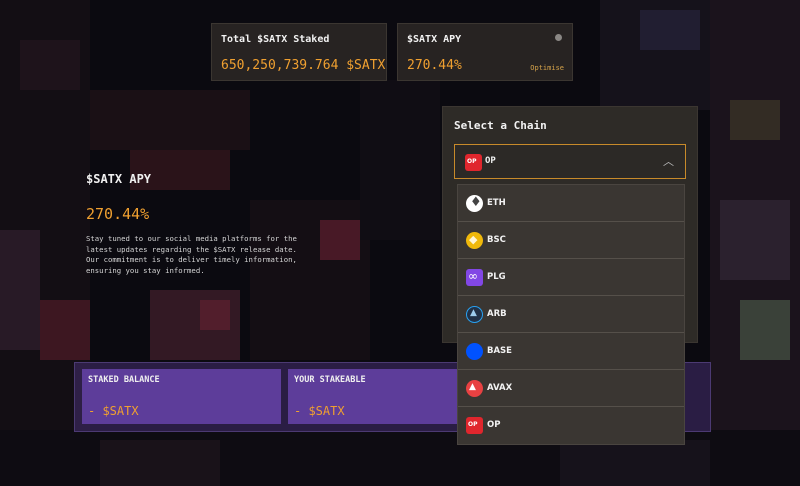 The width and height of the screenshot is (800, 486). I want to click on apy-card-value: 270.44%, so click(434, 65).